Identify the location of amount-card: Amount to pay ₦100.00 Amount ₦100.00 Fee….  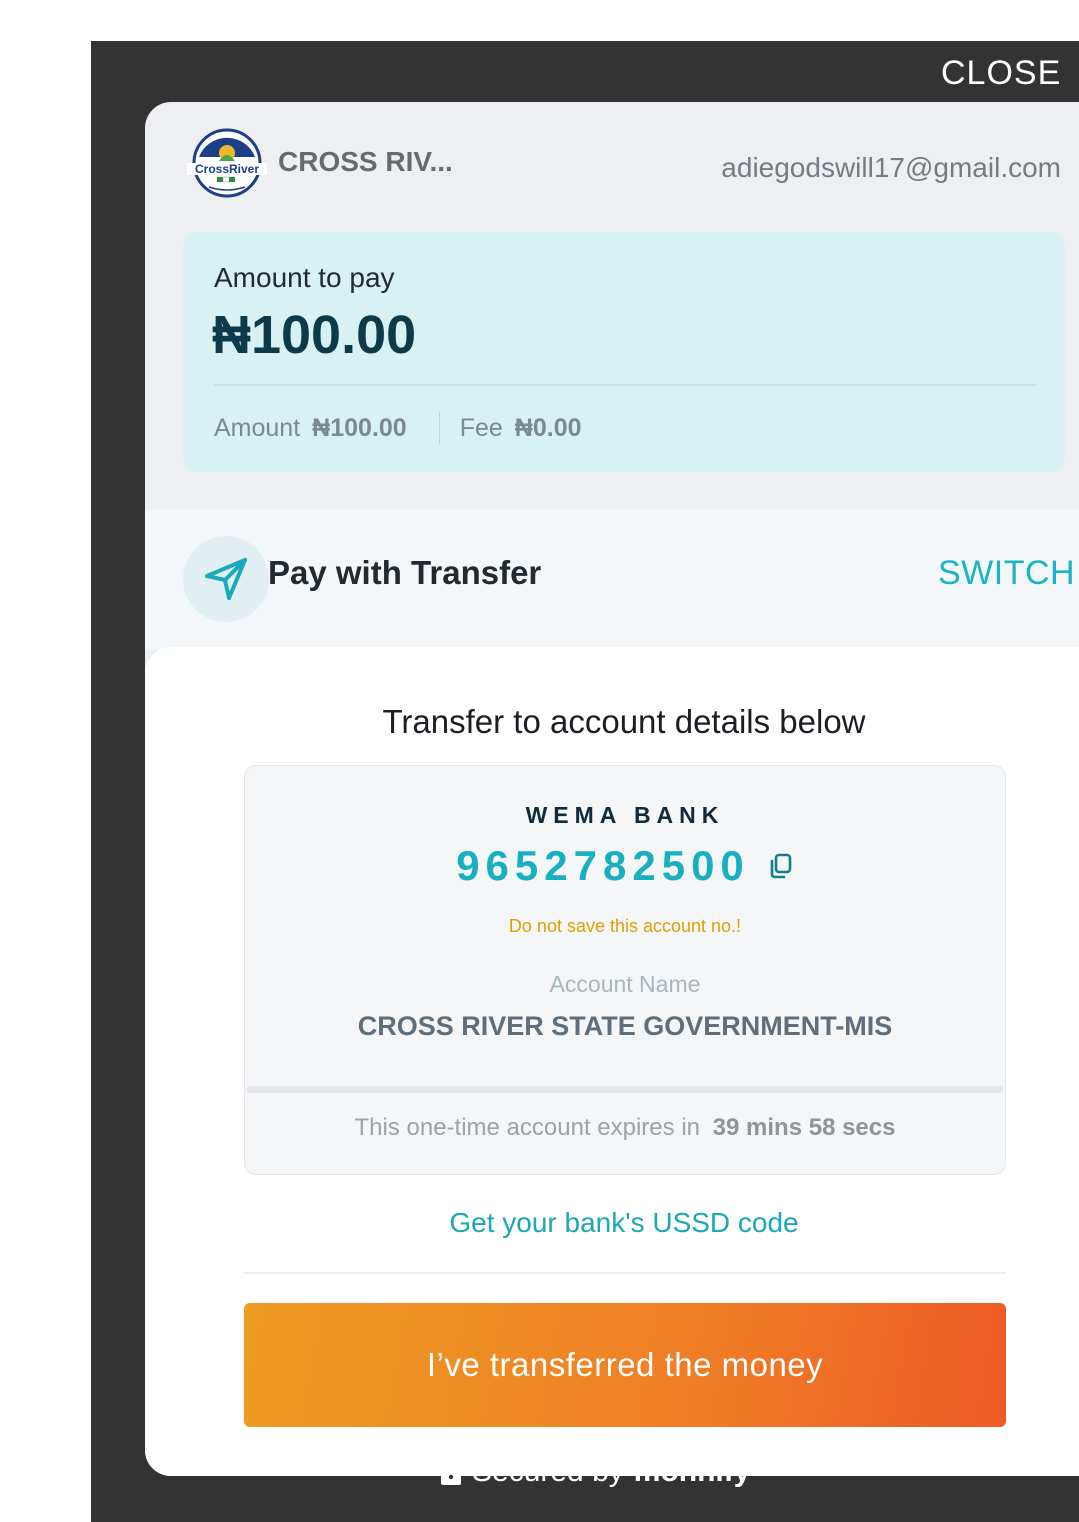
(624, 352).